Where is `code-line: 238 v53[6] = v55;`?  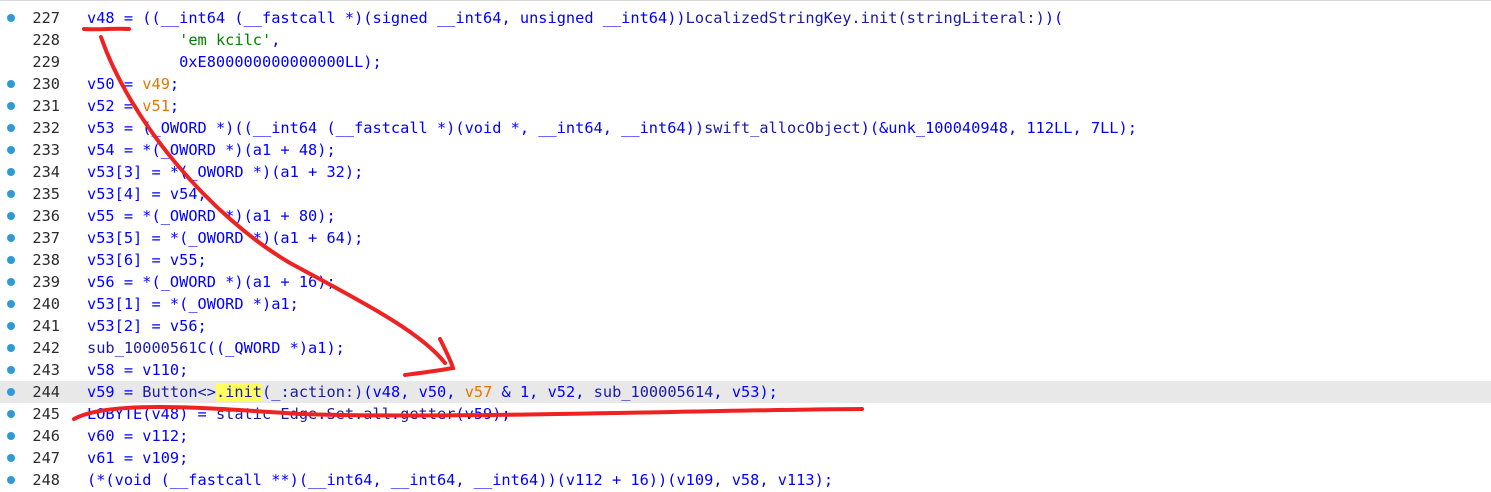 code-line: 238 v53[6] = v55; is located at coordinates (745, 260).